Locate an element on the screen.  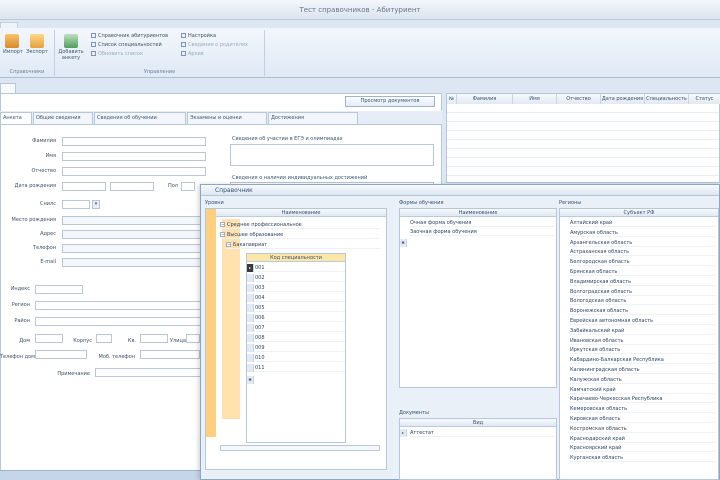
tab-education: Сведения об обучении is located at coordinates (140, 118).